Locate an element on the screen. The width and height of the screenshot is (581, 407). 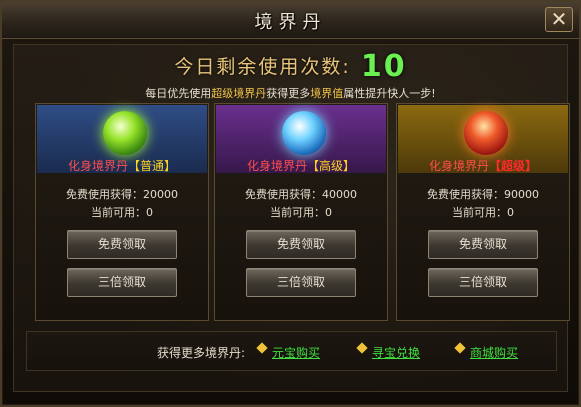
card-header: 化身境界丹【普通】 is located at coordinates (122, 139).